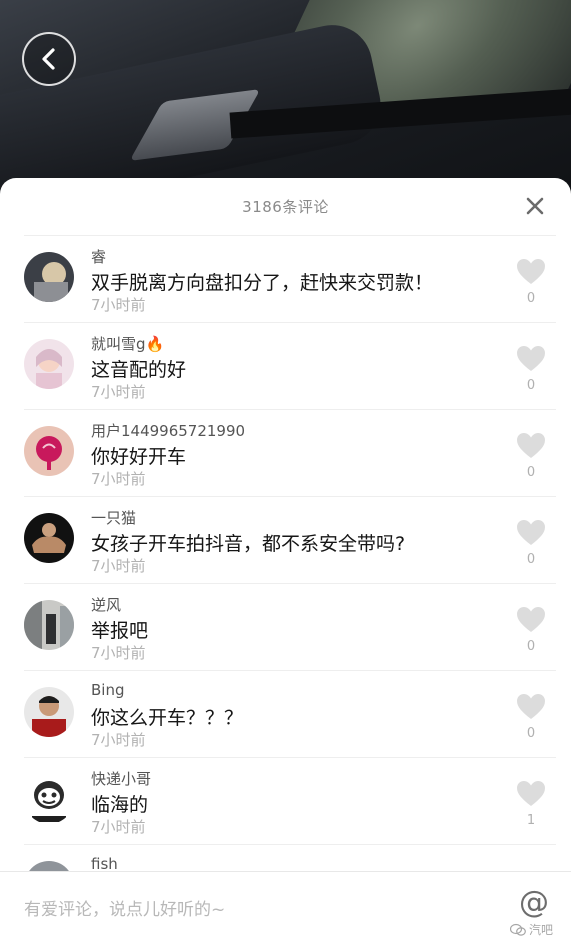 The width and height of the screenshot is (571, 946). I want to click on mention-button: @, so click(534, 903).